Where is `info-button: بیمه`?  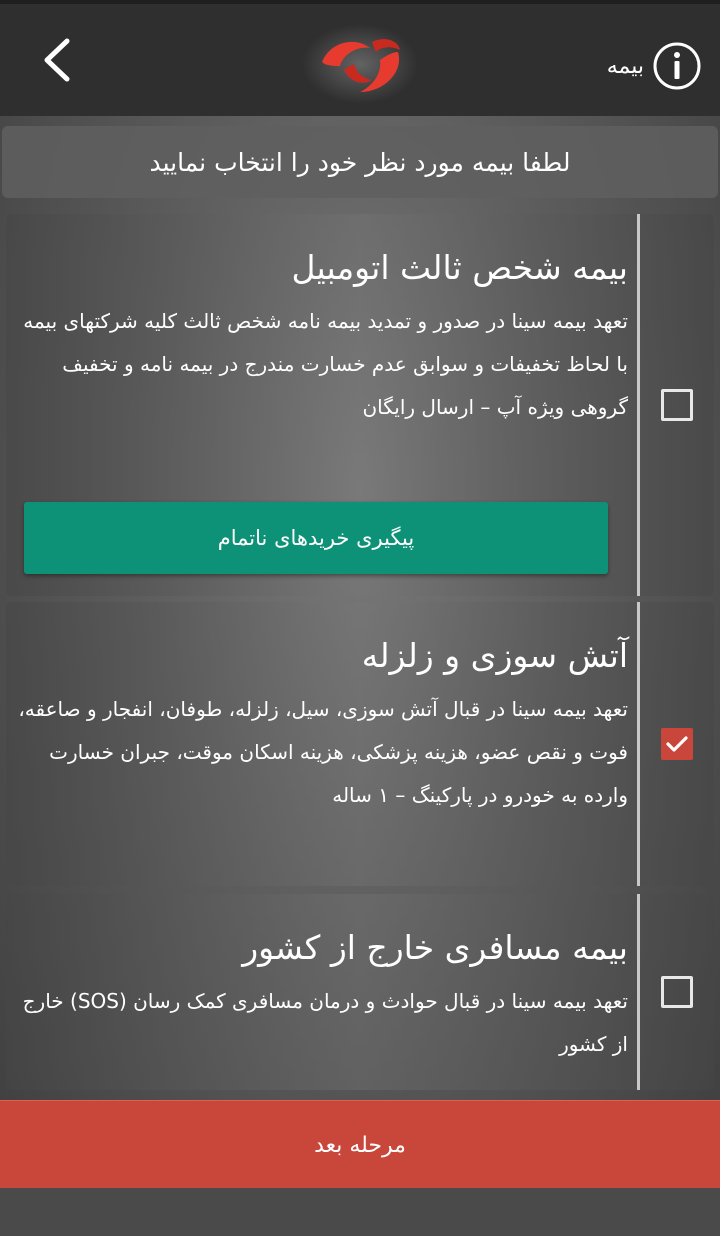 info-button: بیمه is located at coordinates (654, 66).